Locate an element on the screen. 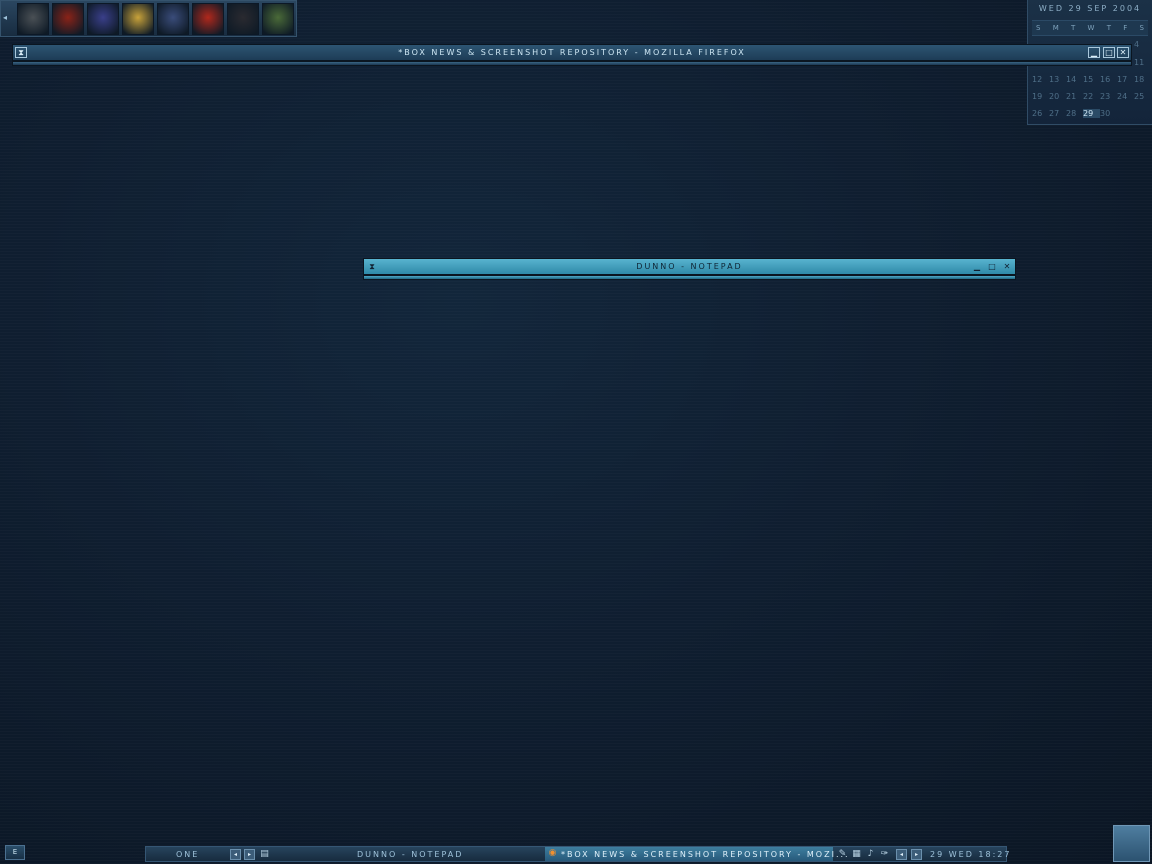  start-menu-button: E is located at coordinates (15, 852).